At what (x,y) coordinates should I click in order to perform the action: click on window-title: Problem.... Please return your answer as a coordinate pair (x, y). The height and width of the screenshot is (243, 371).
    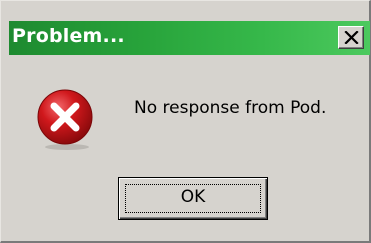
    Looking at the image, I should click on (68, 36).